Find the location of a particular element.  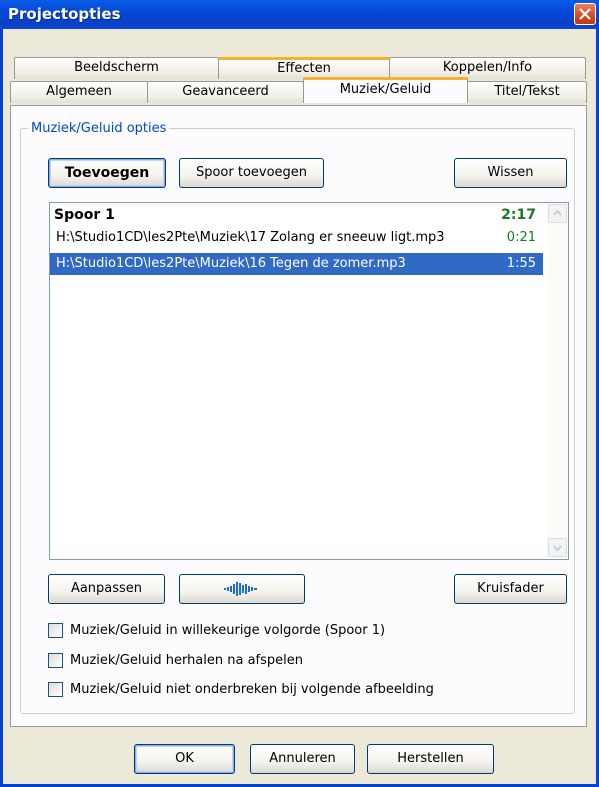

cancel-button: Annuleren is located at coordinates (302, 759).